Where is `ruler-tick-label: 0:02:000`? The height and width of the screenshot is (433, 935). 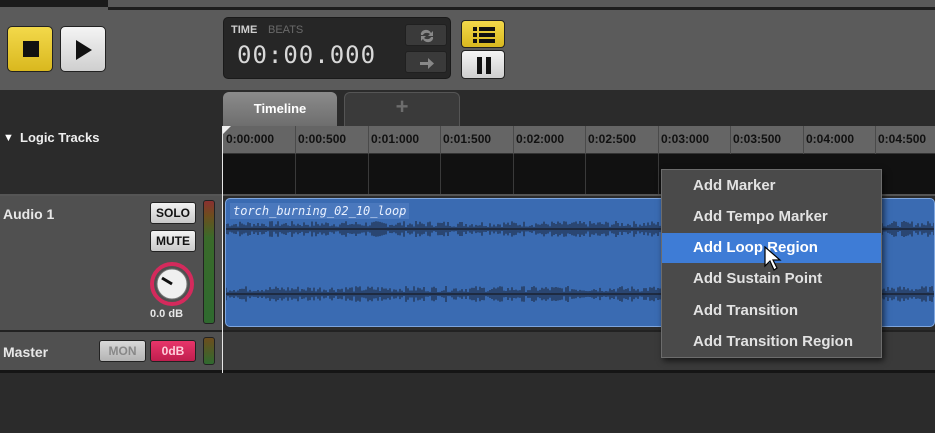 ruler-tick-label: 0:02:000 is located at coordinates (540, 139).